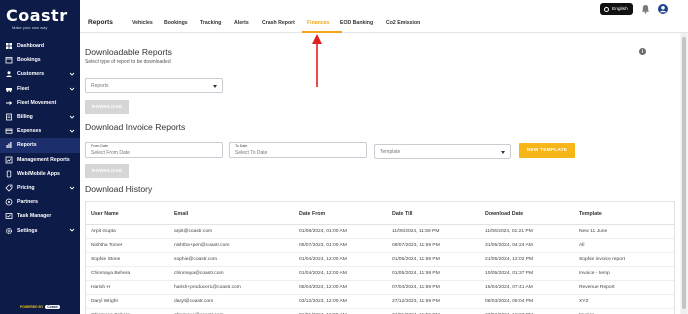 Image resolution: width=688 pixels, height=314 pixels. I want to click on new-template-button: NEW TEMPLATE, so click(547, 150).